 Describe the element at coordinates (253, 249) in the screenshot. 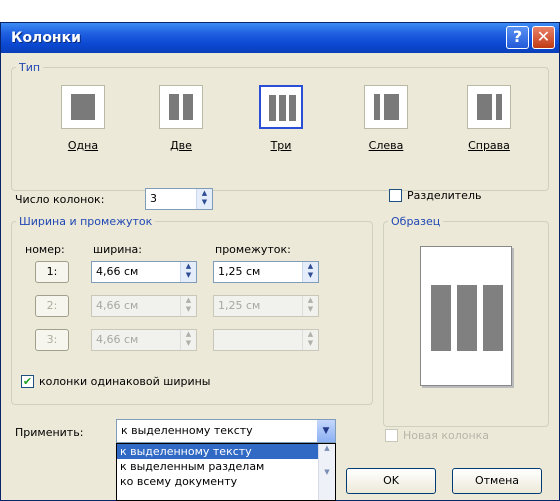

I see `spacing-header: промежуток:` at that location.